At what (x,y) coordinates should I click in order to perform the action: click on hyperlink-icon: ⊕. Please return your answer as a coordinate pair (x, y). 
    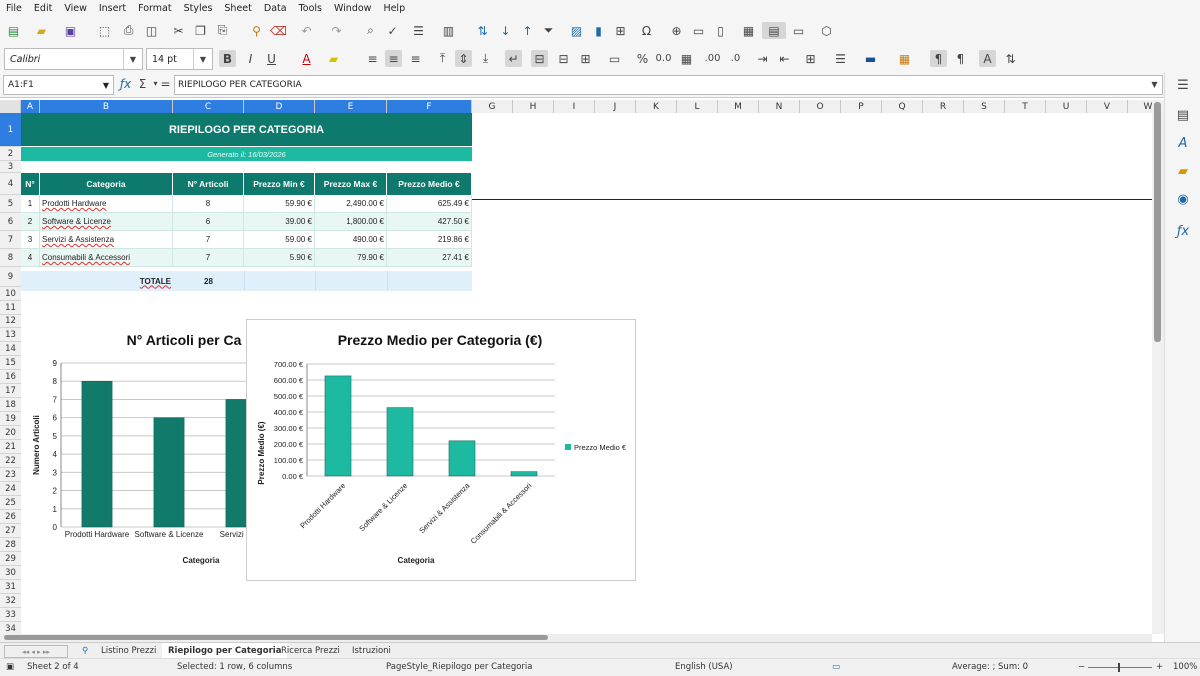
    Looking at the image, I should click on (676, 30).